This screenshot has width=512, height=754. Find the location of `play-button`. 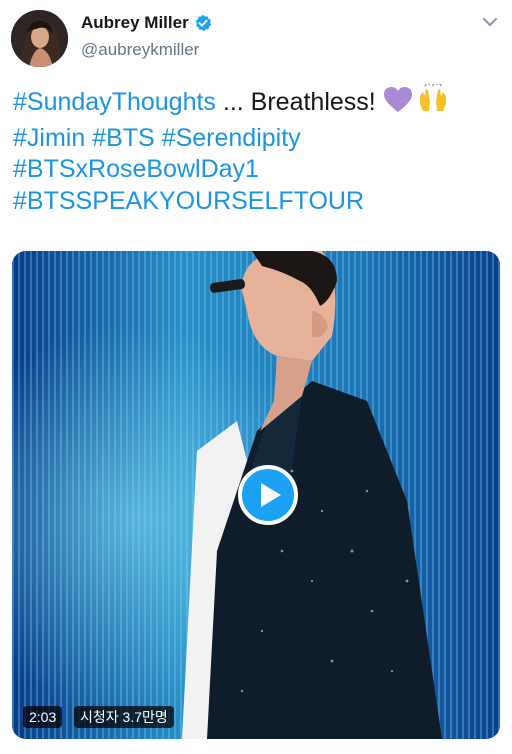

play-button is located at coordinates (268, 495).